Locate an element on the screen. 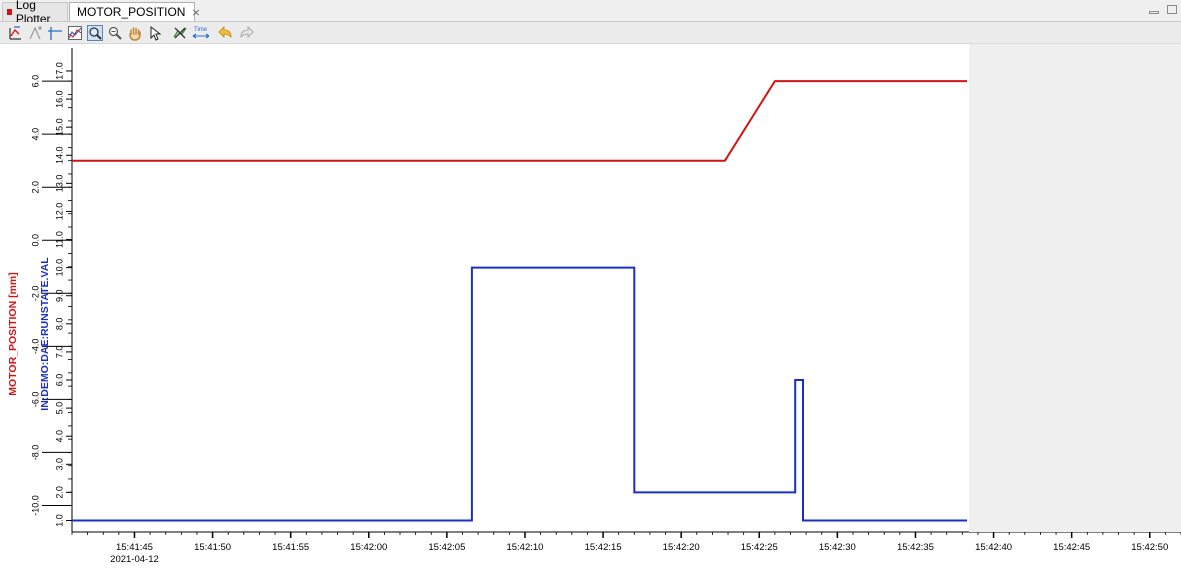  add-axis-icon is located at coordinates (35, 33).